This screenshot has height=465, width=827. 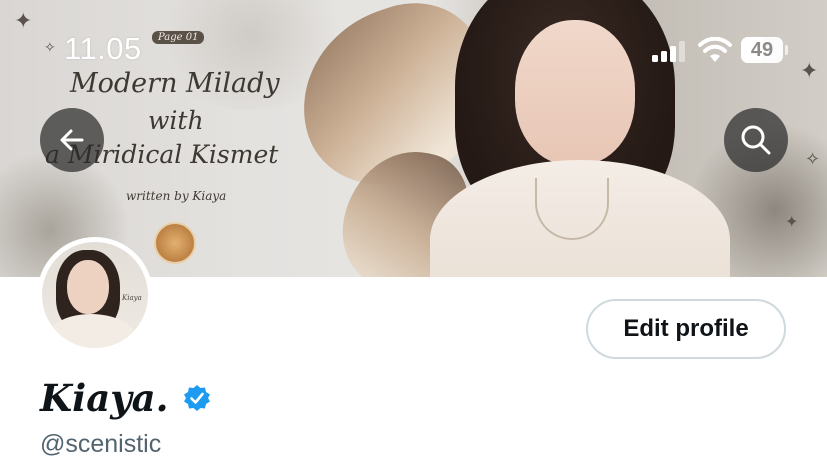 I want to click on avatar-image: Kiaya, so click(x=95, y=295).